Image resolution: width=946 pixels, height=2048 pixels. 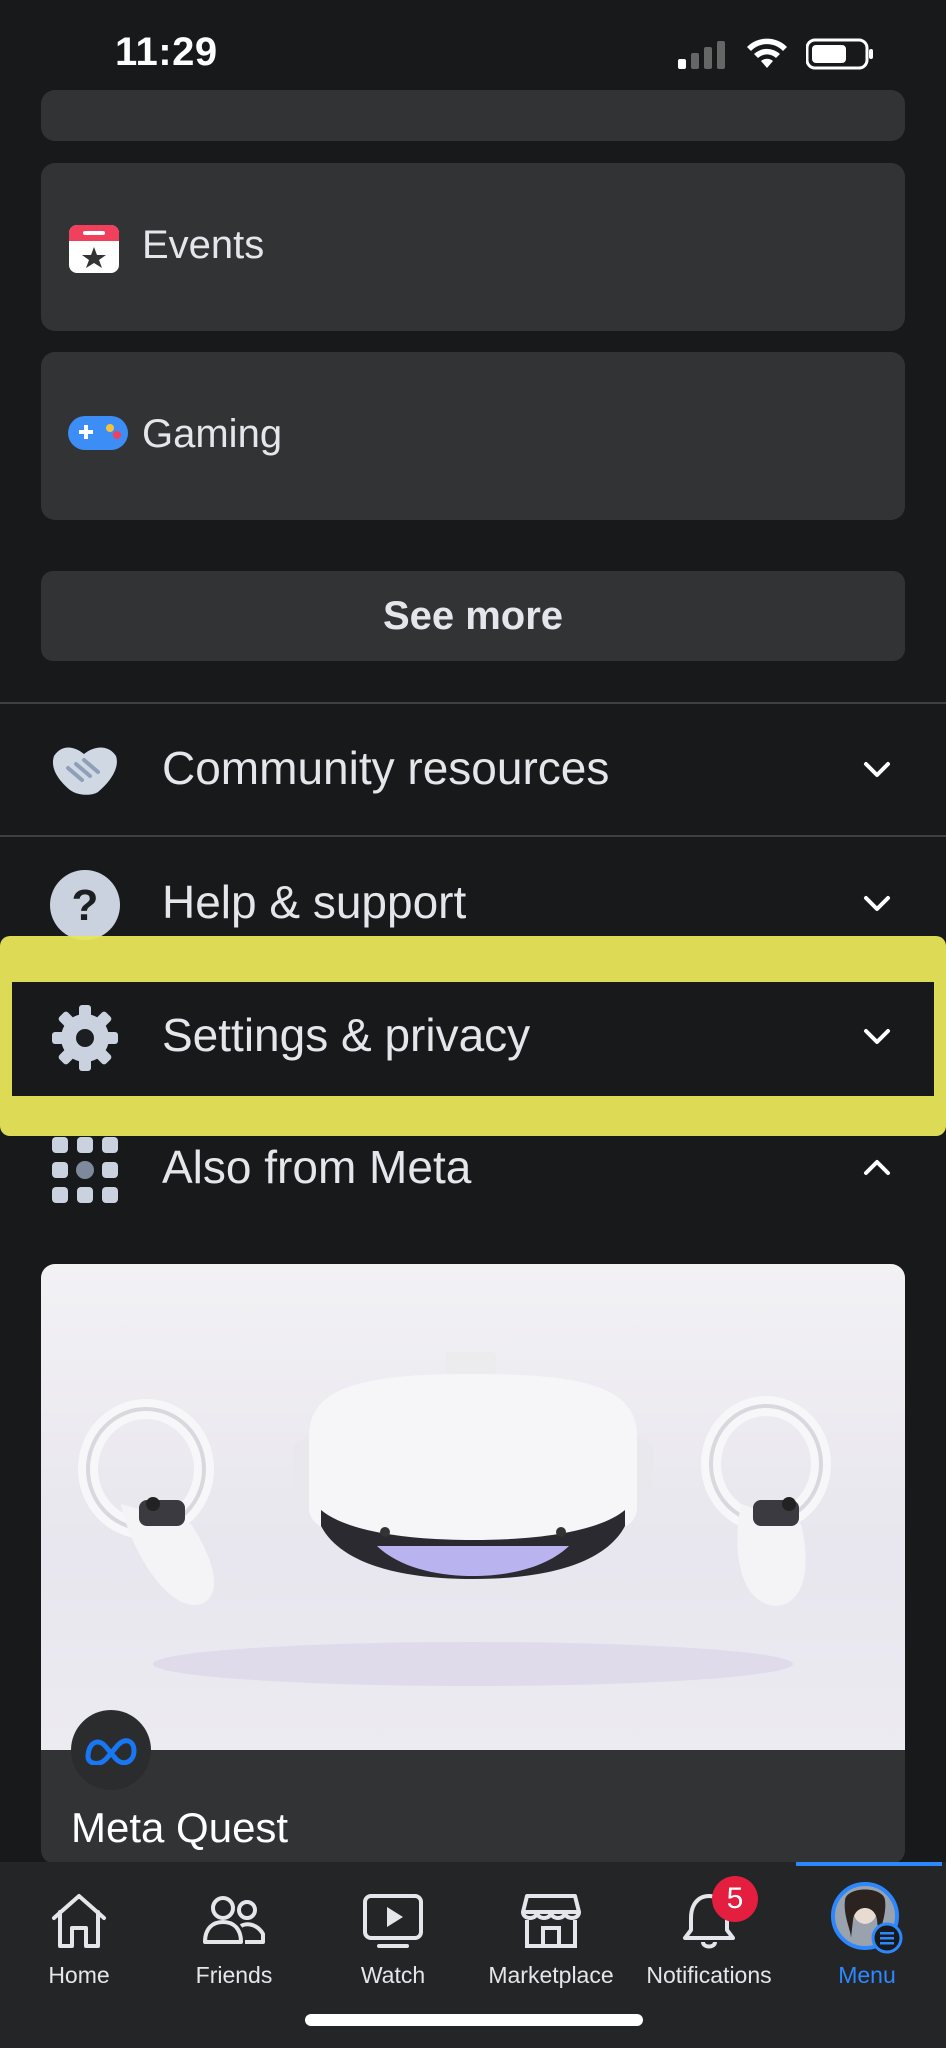 I want to click on watch-video-icon, so click(x=393, y=1921).